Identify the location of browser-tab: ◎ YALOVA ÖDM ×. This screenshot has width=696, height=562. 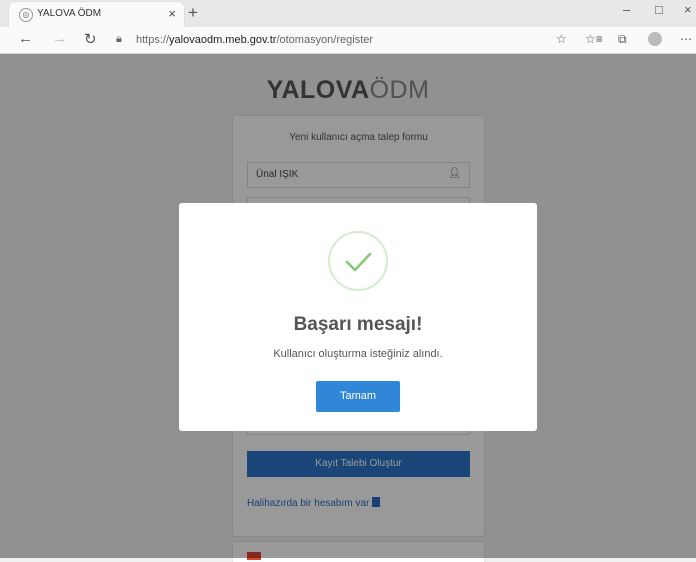
(96, 14).